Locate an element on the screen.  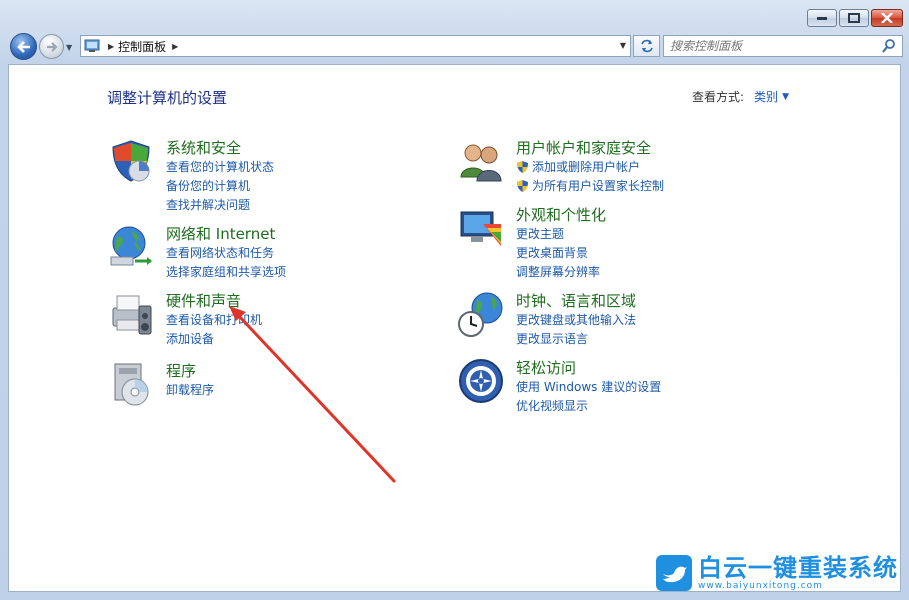
minimize-button is located at coordinates (822, 18).